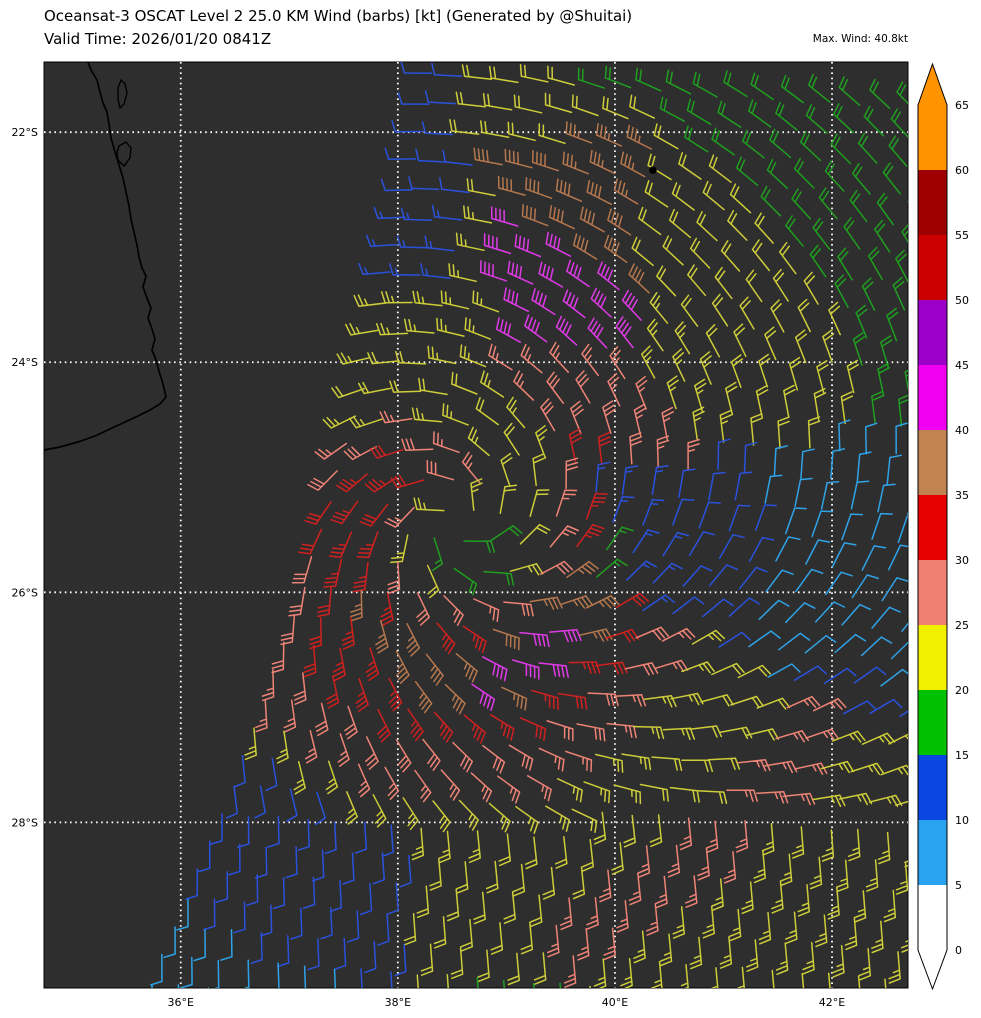  I want to click on max-wind-label: Max. Wind: 40.8kt, so click(860, 39).